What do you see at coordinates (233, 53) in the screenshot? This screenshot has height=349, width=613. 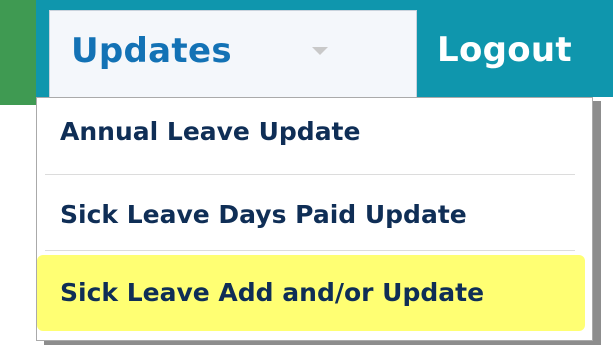 I see `updates-menu-tab: Updates` at bounding box center [233, 53].